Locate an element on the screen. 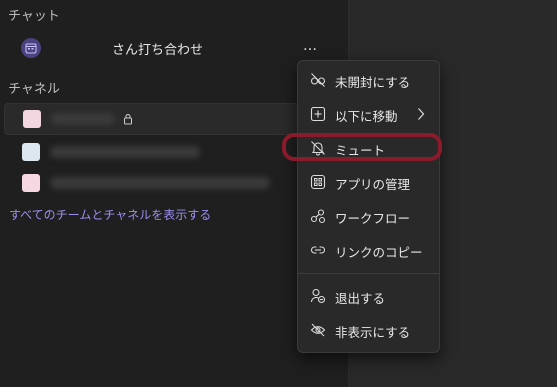 This screenshot has width=557, height=387. channel-section-header: チャネル is located at coordinates (34, 87).